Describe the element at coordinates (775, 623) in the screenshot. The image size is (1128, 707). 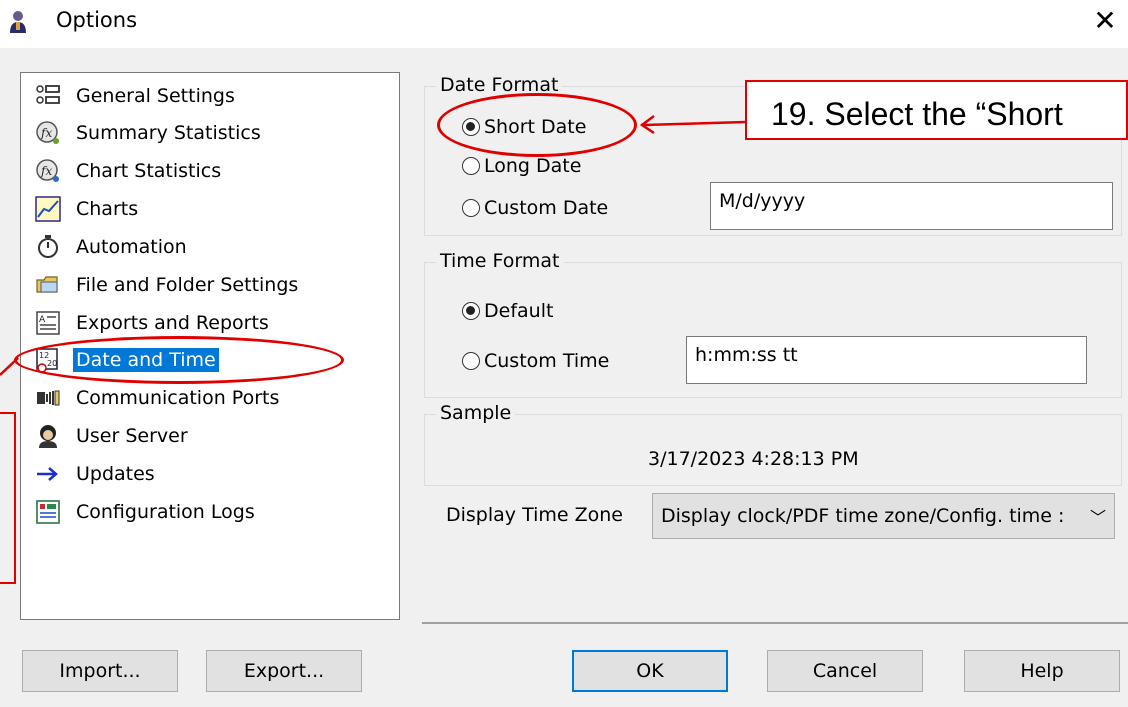
I see `separator` at that location.